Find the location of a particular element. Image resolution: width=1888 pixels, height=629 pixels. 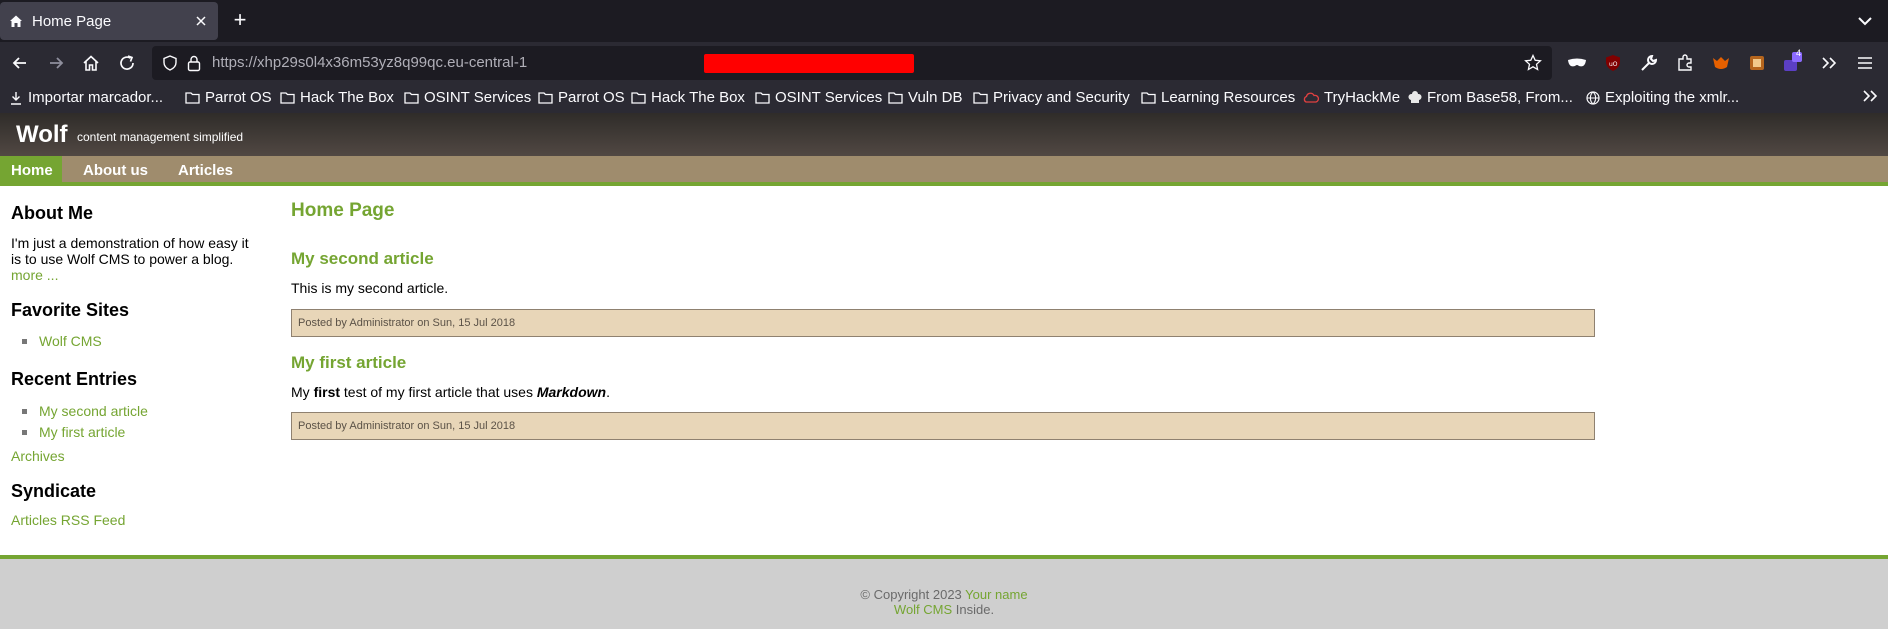

footer-copyright: © Copyright 2023 Your name is located at coordinates (944, 594).